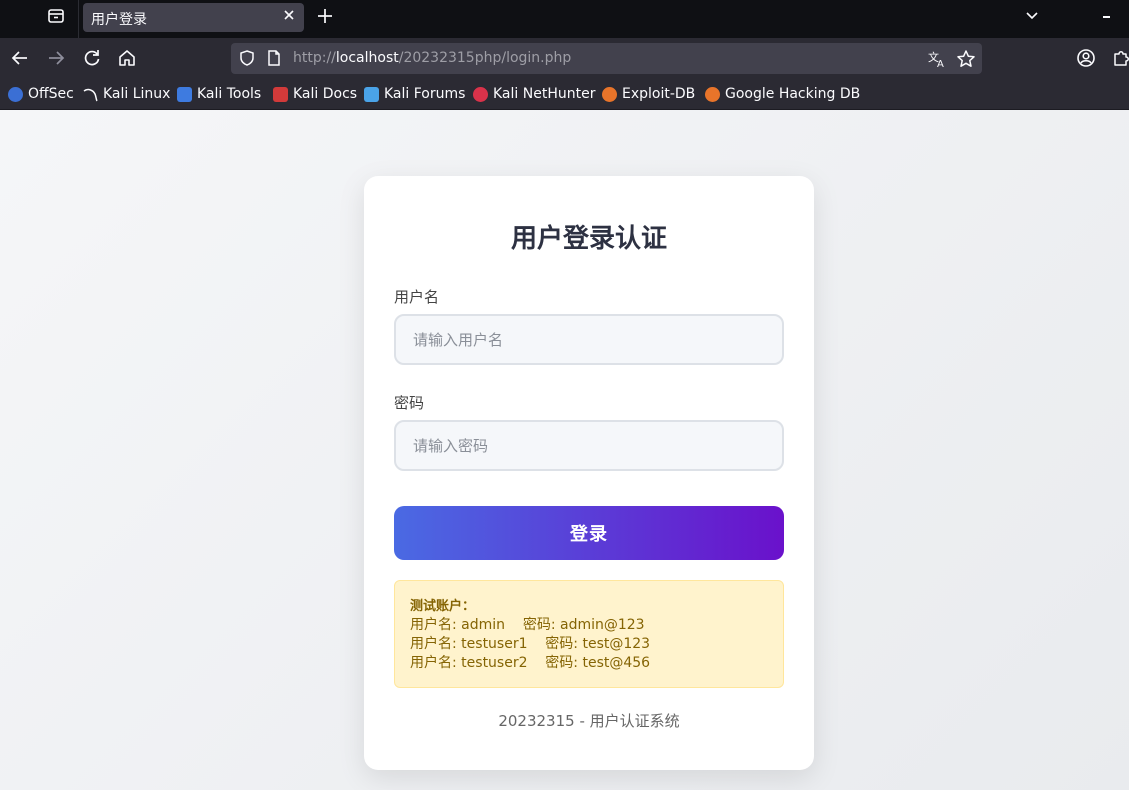  What do you see at coordinates (325, 94) in the screenshot?
I see `bookmark-label: Kali Docs` at bounding box center [325, 94].